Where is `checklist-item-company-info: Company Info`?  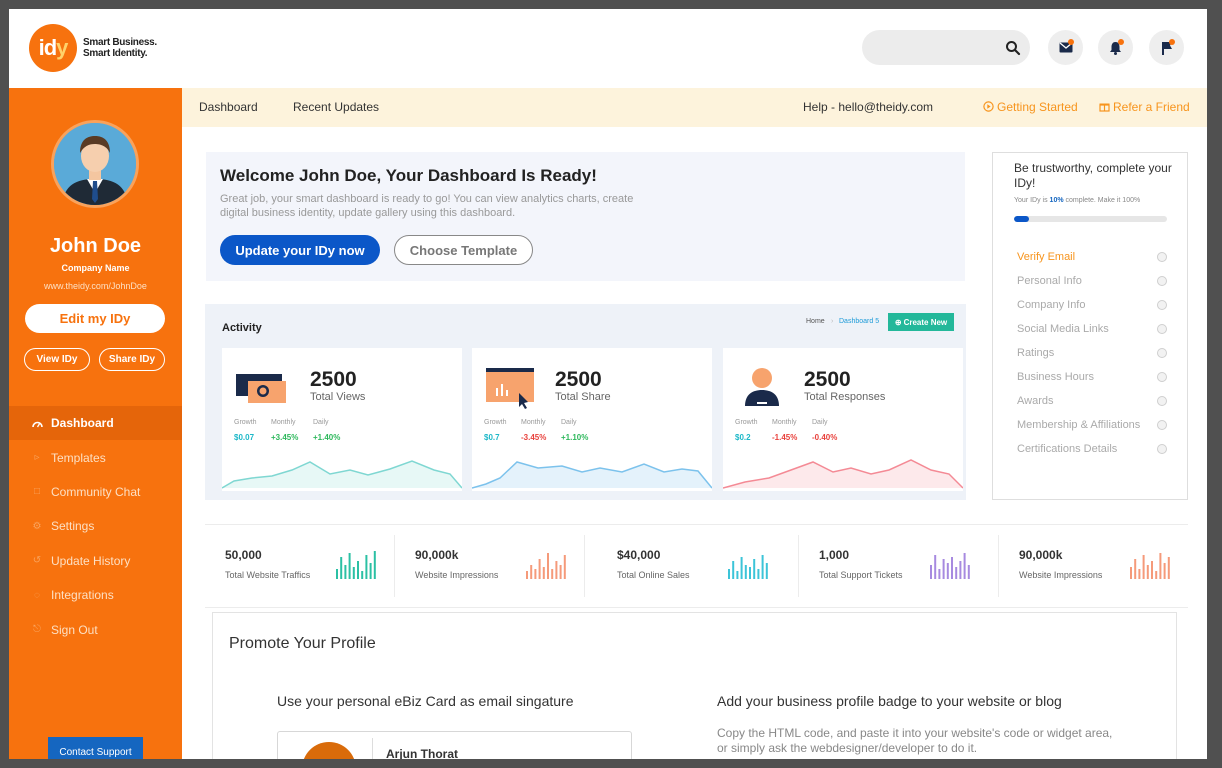 checklist-item-company-info: Company Info is located at coordinates (1092, 305).